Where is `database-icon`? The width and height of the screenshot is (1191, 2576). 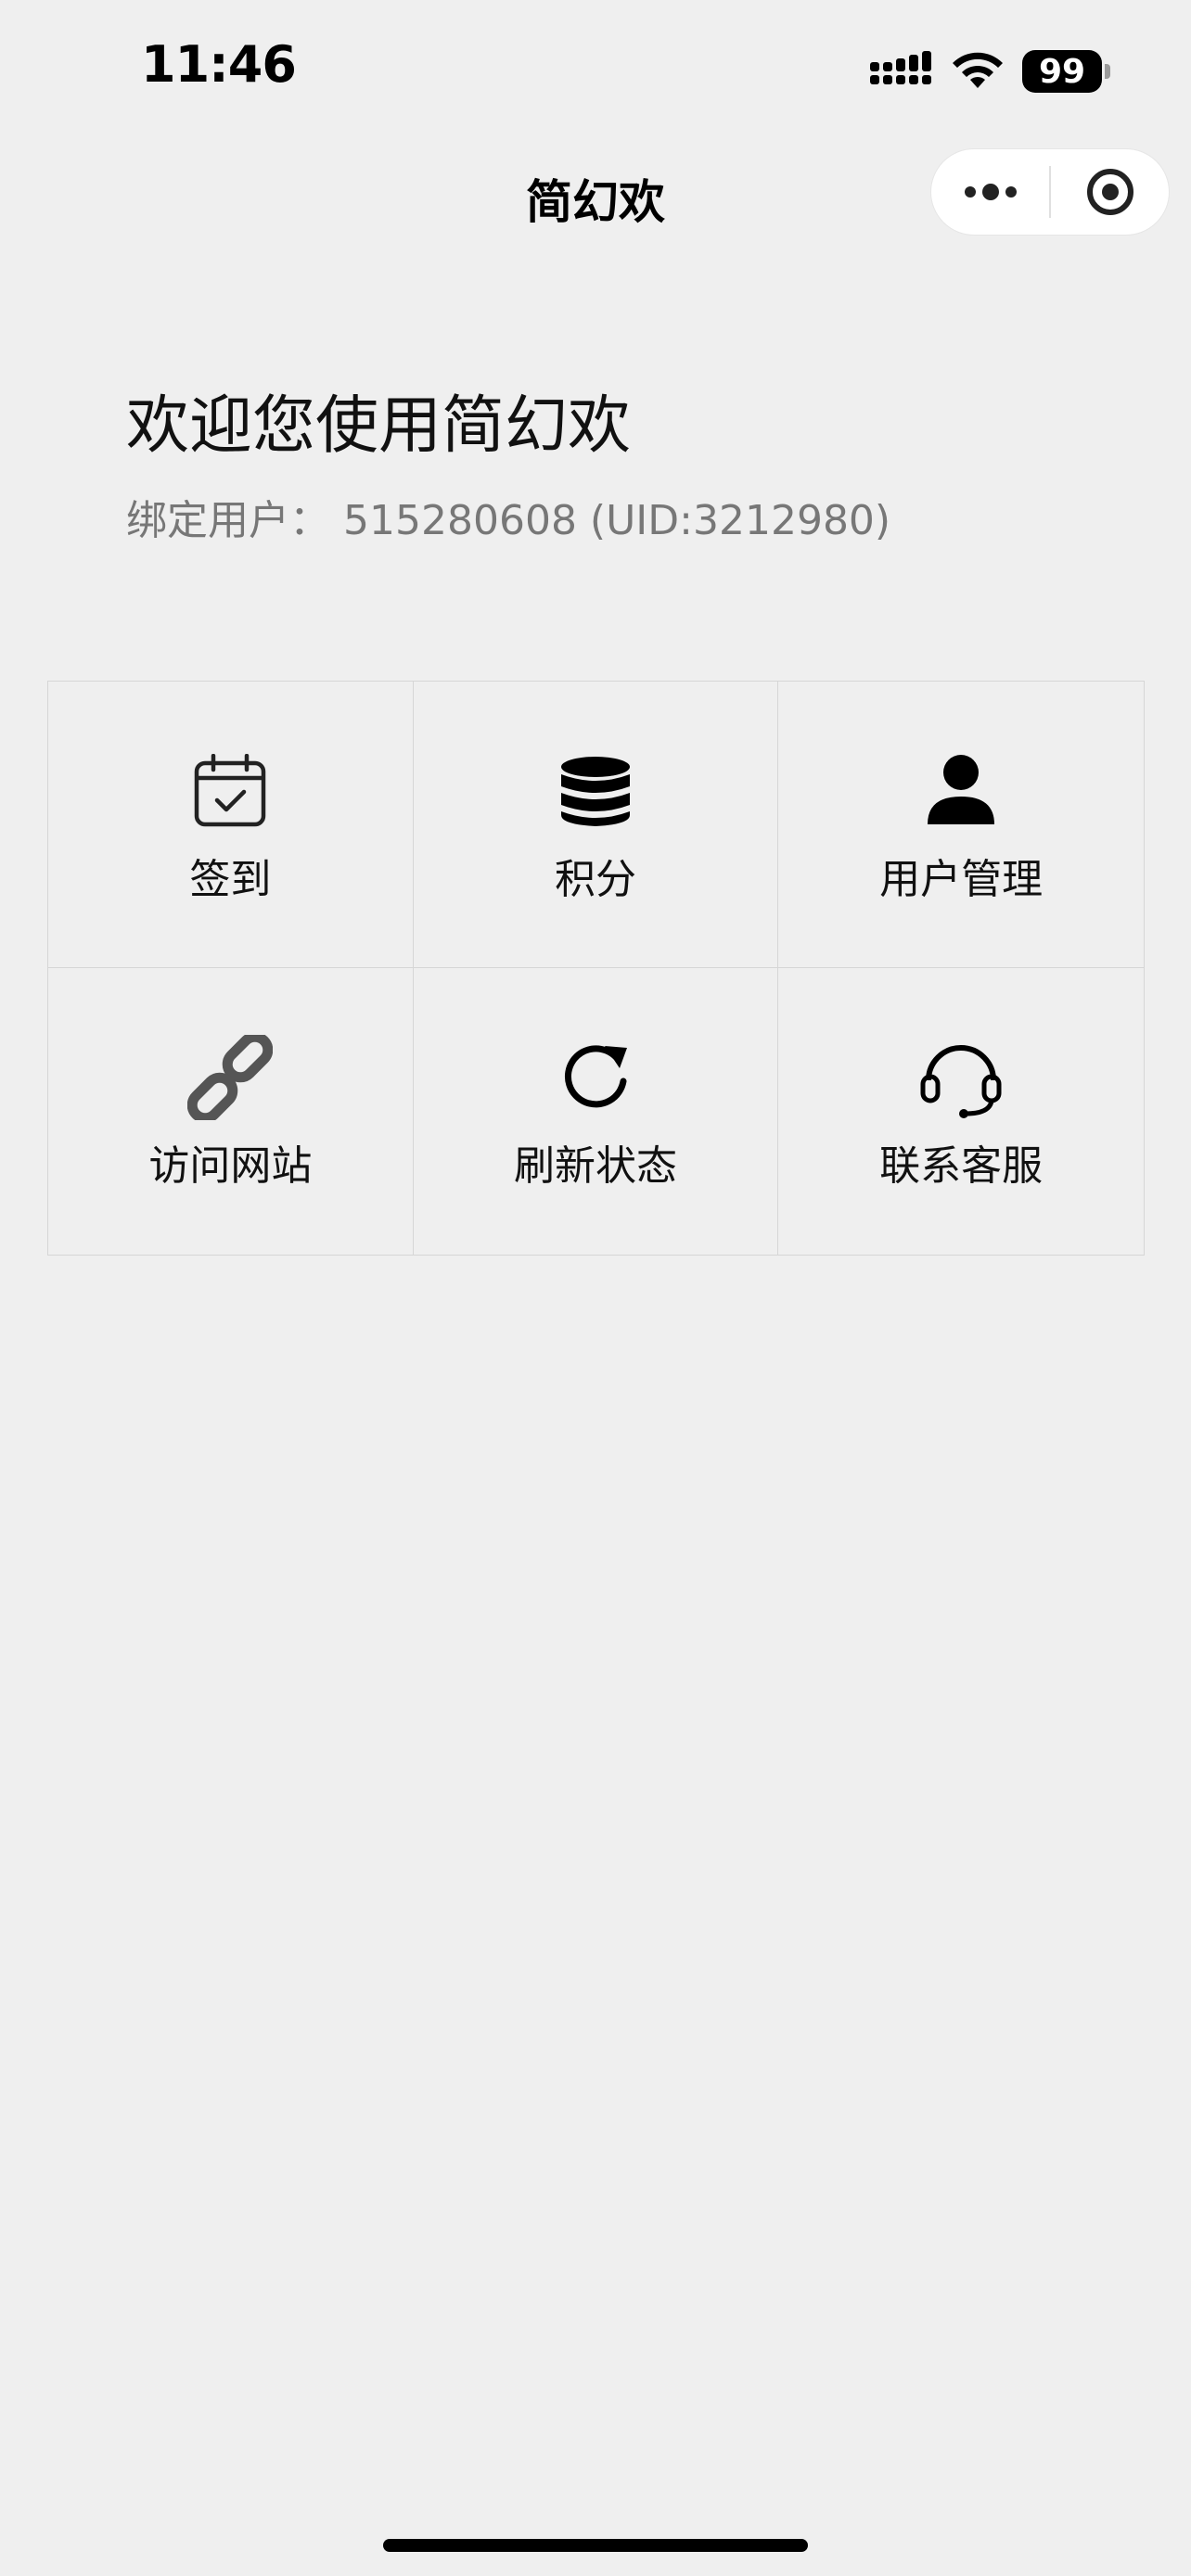
database-icon is located at coordinates (595, 792).